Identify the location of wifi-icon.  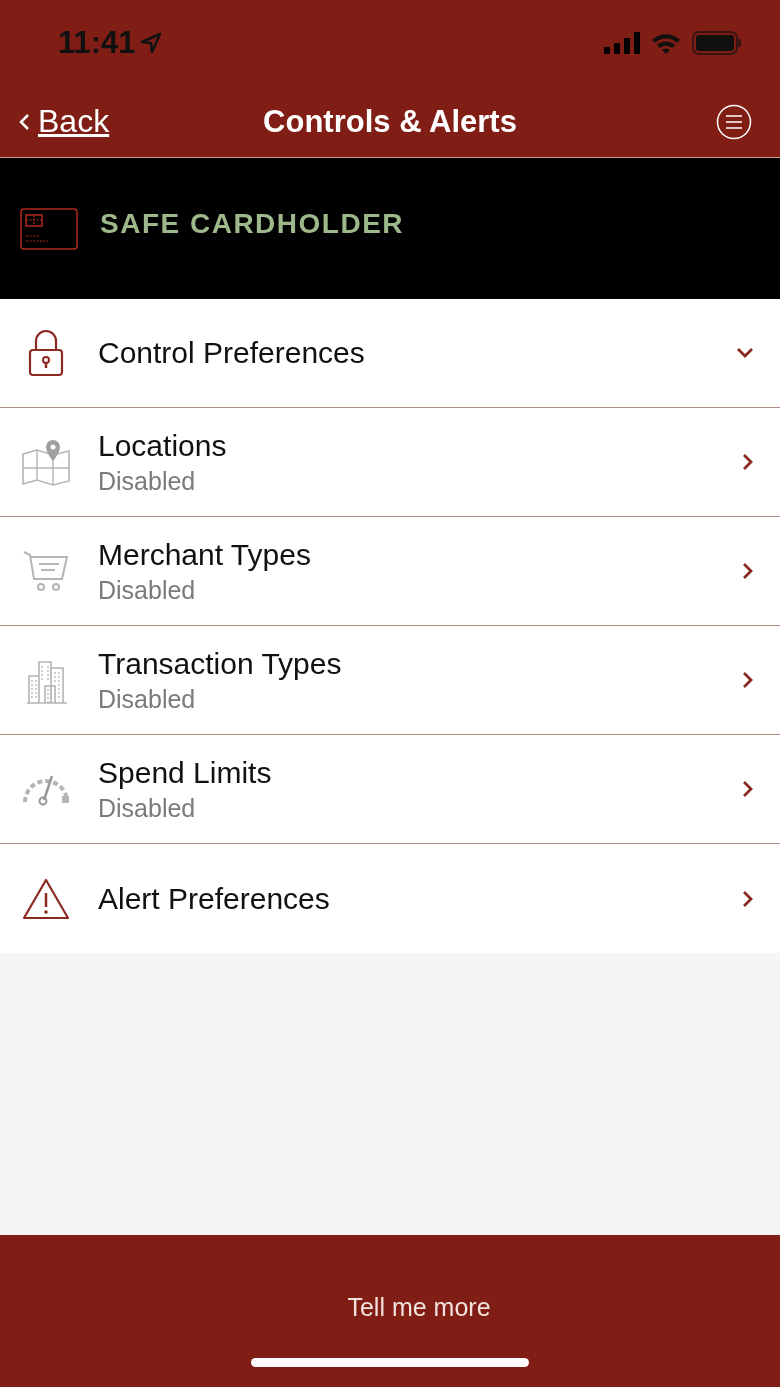
(666, 43).